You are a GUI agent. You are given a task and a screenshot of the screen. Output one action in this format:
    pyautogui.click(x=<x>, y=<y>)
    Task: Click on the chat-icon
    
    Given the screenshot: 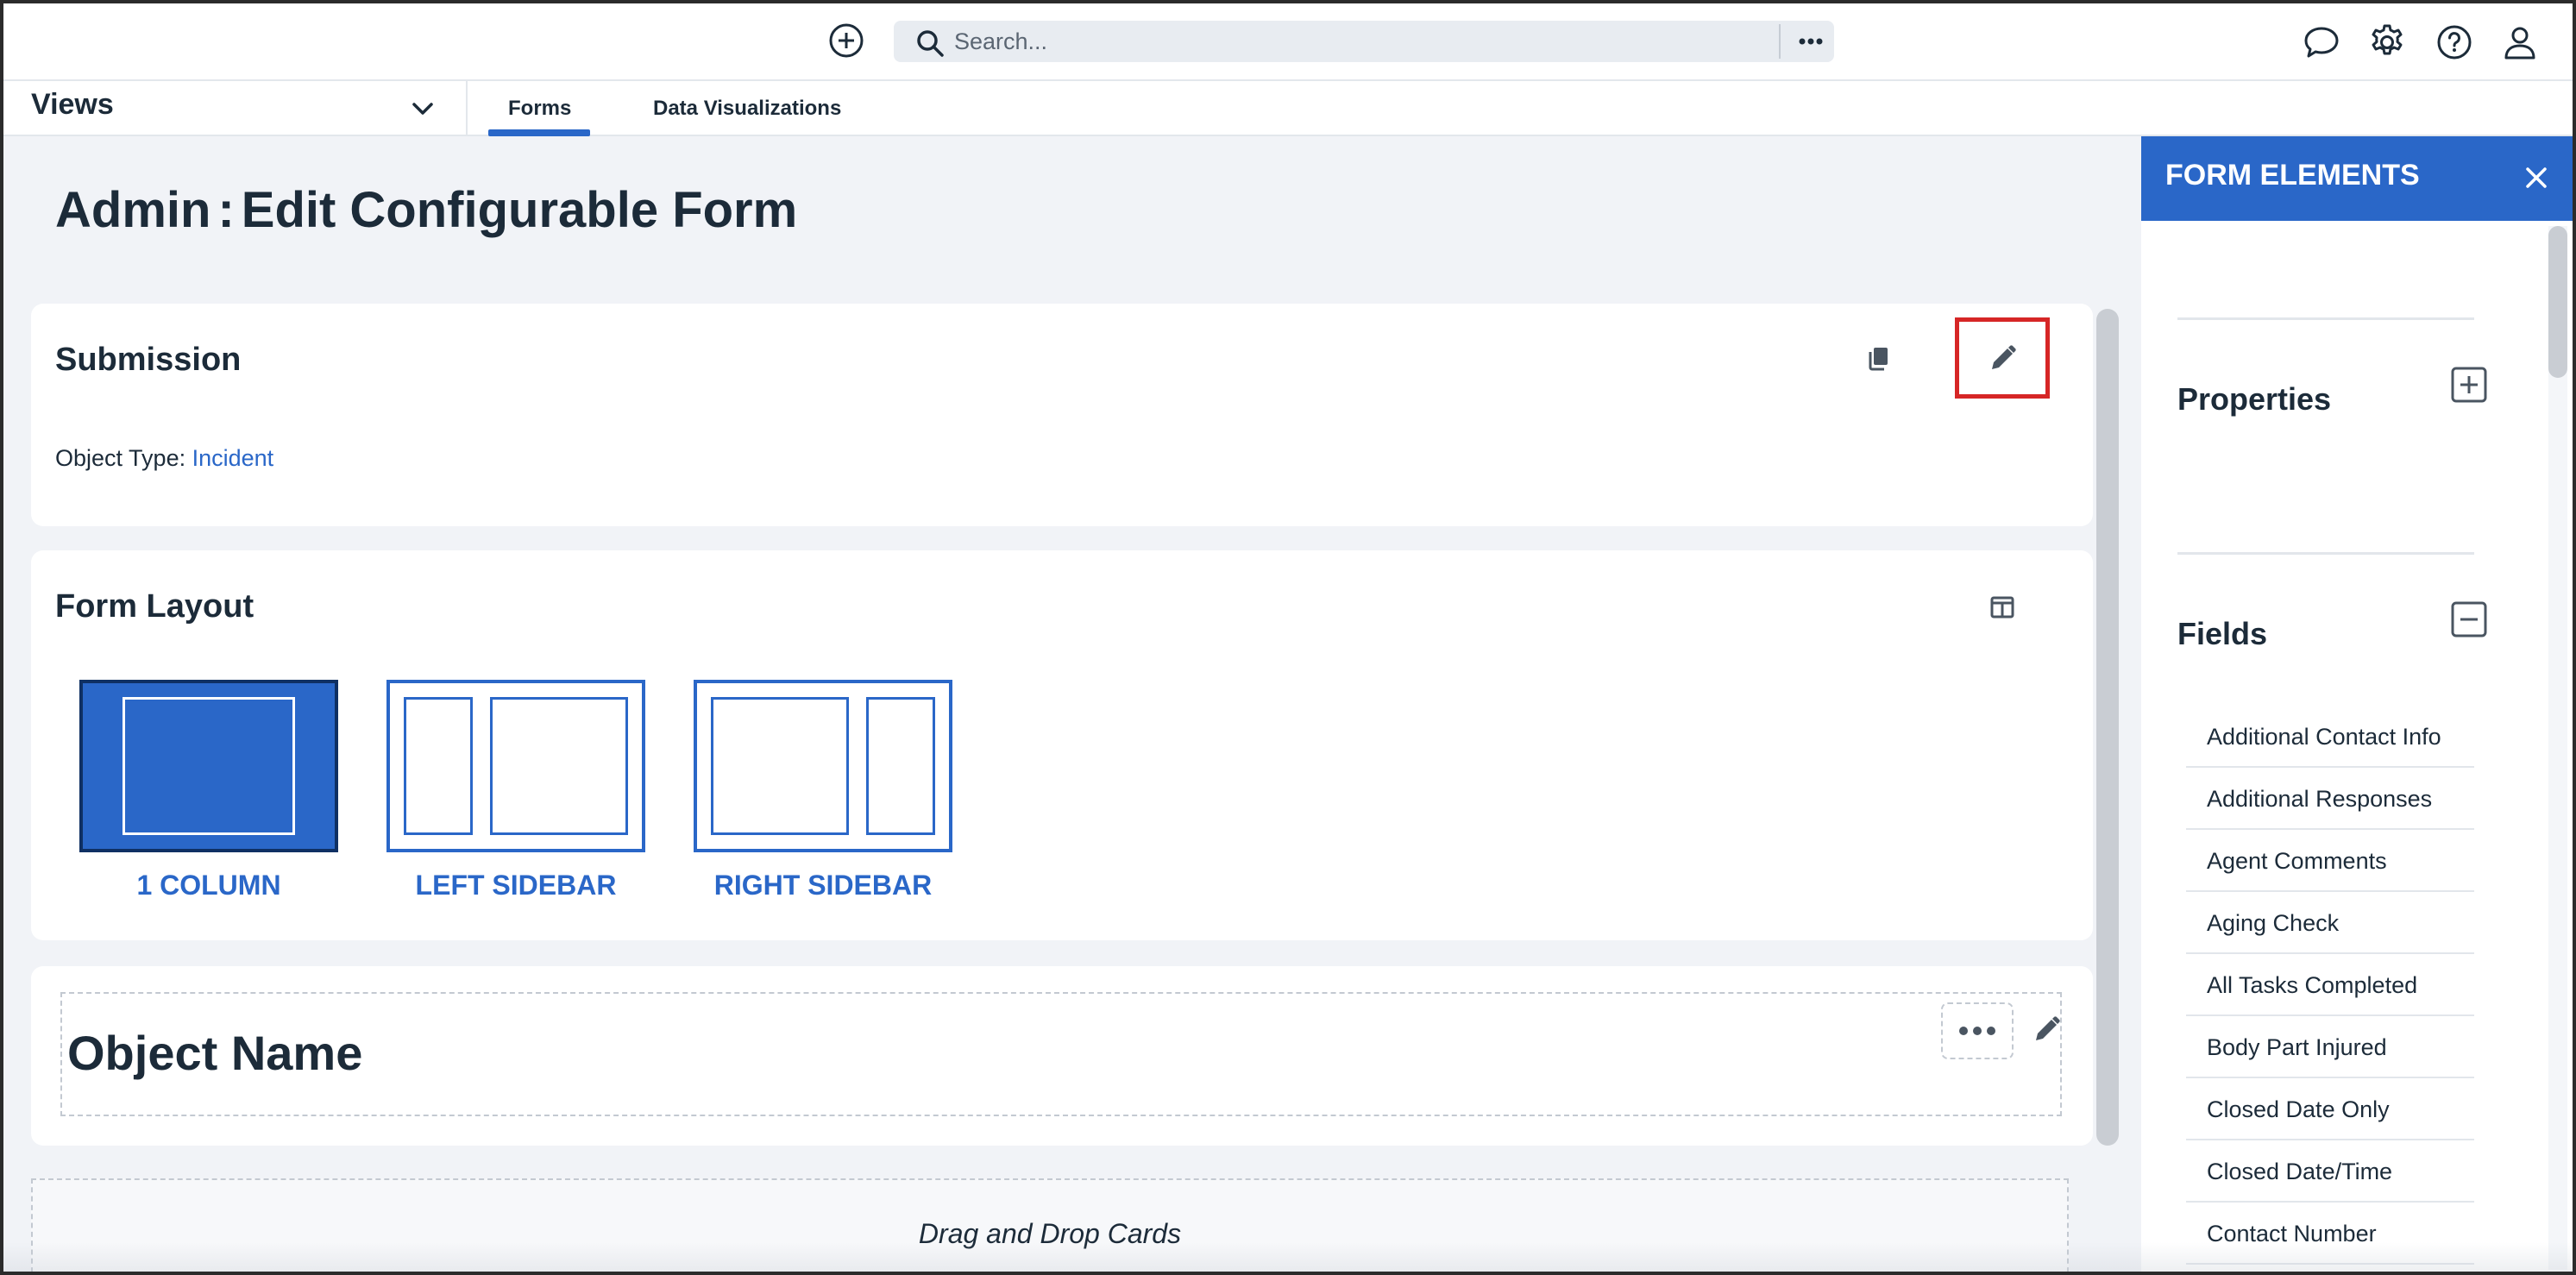 What is the action you would take?
    pyautogui.click(x=2321, y=42)
    